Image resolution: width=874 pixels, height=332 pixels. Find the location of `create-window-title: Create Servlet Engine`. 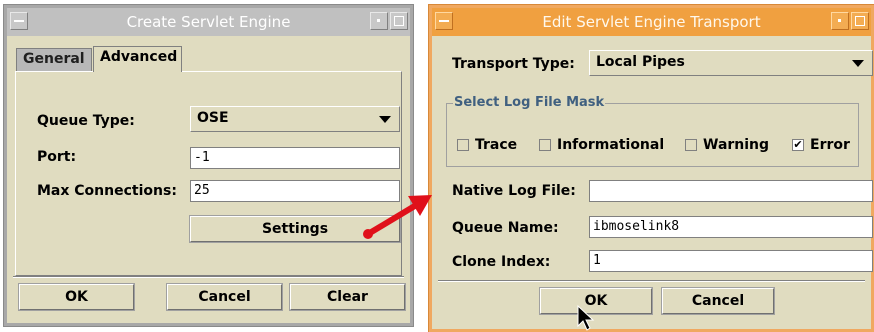

create-window-title: Create Servlet Engine is located at coordinates (208, 22).